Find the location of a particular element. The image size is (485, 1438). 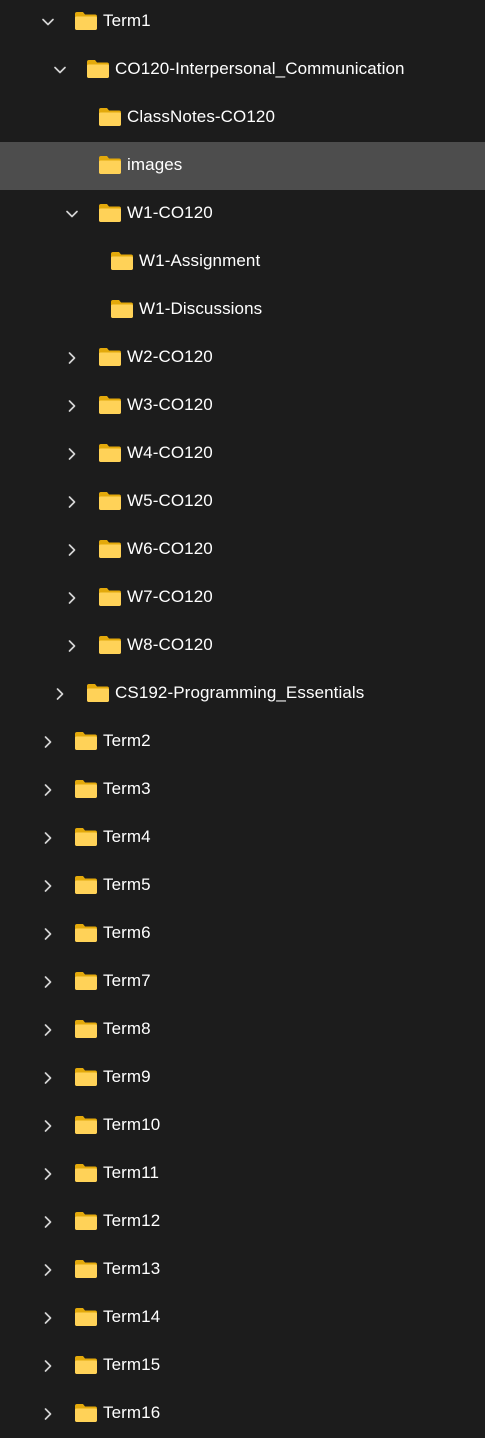

tree-item-label: CO120-Interpersonal_Communication is located at coordinates (260, 68).